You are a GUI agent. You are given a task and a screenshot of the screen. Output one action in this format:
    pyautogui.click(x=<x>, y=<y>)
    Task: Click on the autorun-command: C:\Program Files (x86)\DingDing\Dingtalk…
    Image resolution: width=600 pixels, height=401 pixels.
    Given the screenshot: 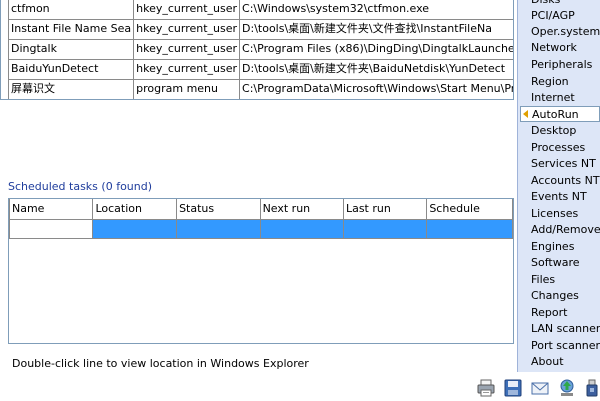 What is the action you would take?
    pyautogui.click(x=376, y=49)
    